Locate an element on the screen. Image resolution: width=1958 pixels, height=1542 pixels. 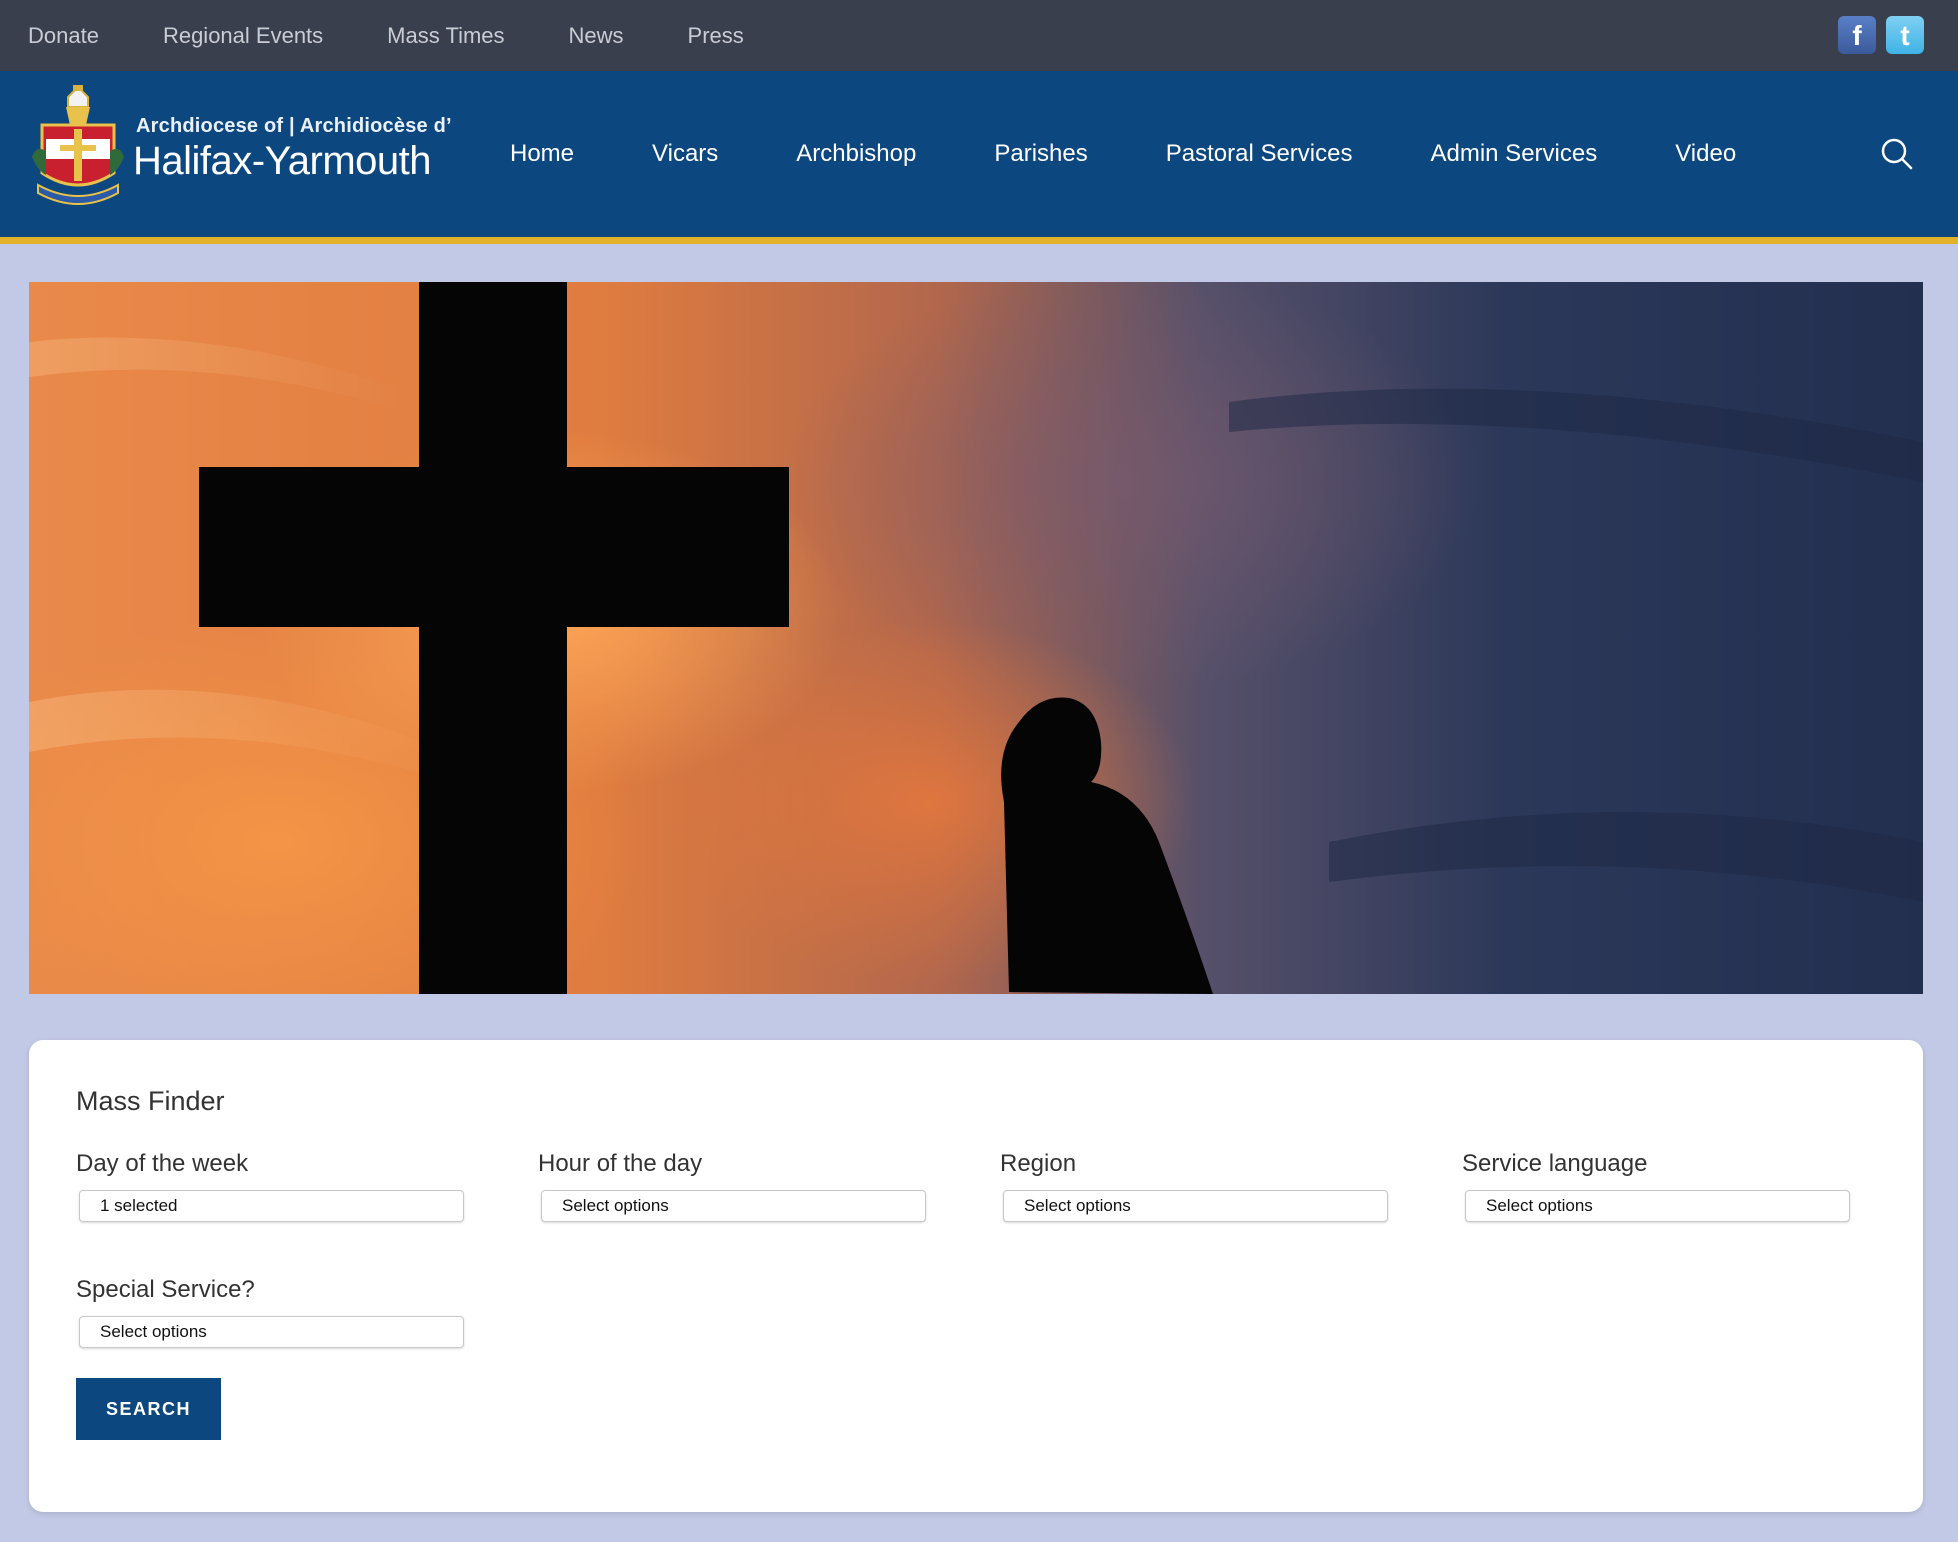
social-links: f t is located at coordinates (1876, 35).